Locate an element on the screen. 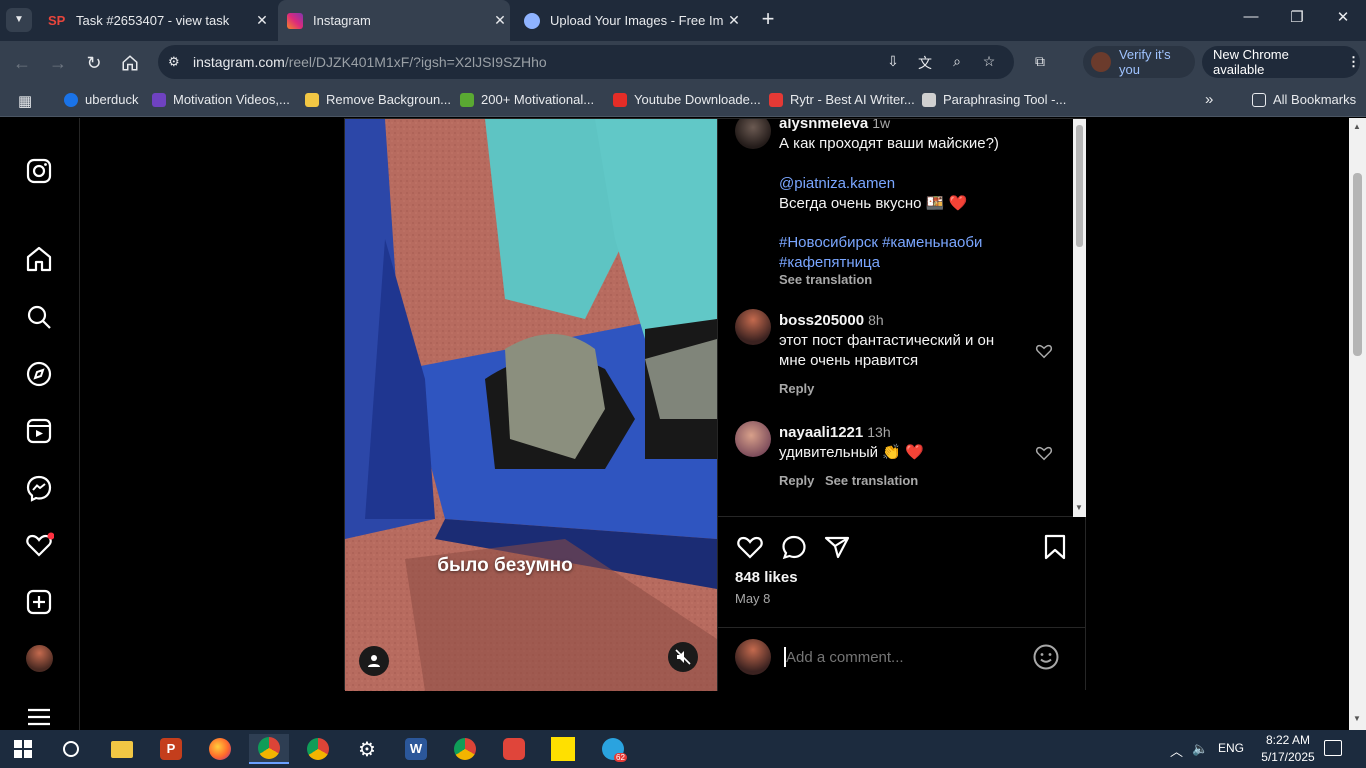 This screenshot has height=768, width=1366. tab-search-button: ▼ is located at coordinates (19, 20).